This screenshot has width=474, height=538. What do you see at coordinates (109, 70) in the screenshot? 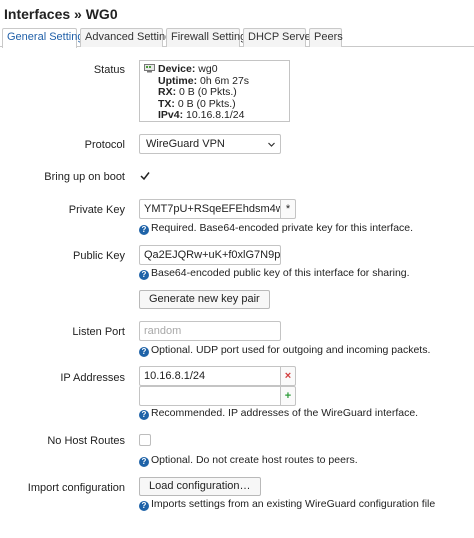
I see `status-label: Status` at bounding box center [109, 70].